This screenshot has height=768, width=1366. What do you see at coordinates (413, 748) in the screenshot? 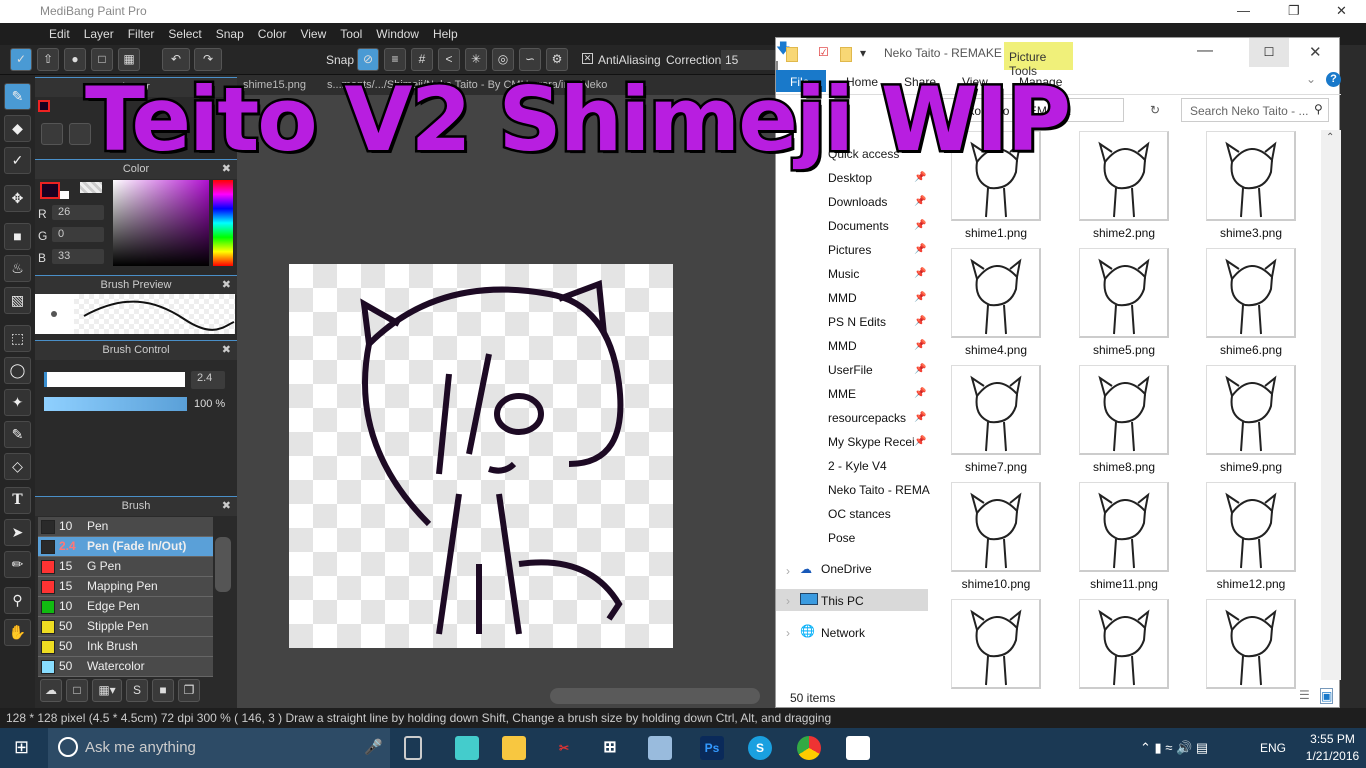
I see `task-view-icon` at bounding box center [413, 748].